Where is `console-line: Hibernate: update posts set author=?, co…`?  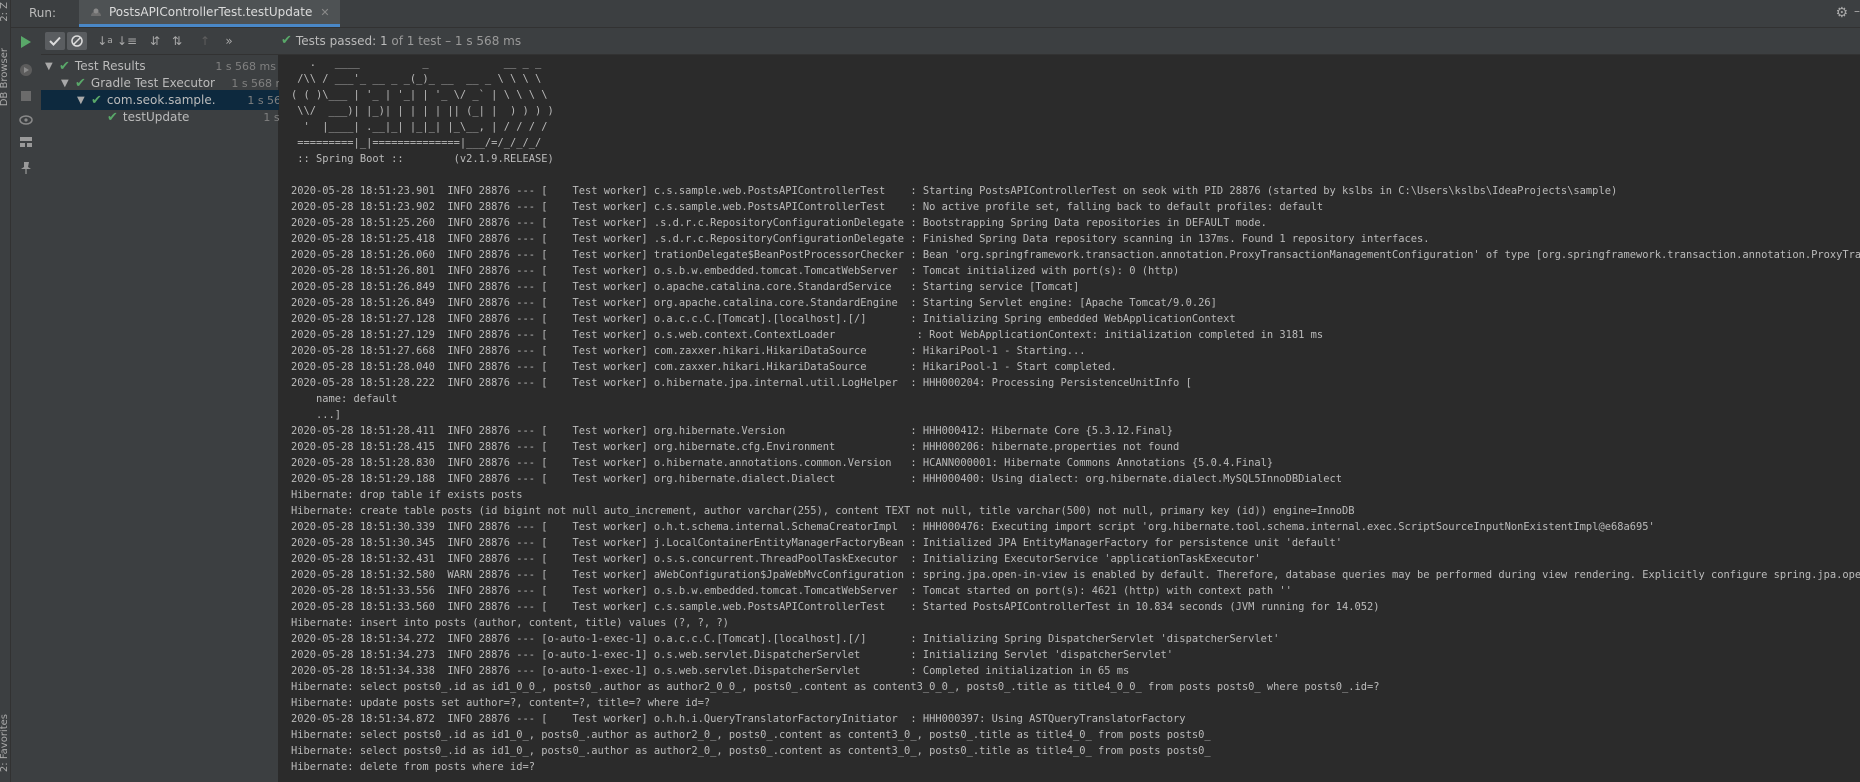
console-line: Hibernate: update posts set author=?, co… is located at coordinates (501, 703).